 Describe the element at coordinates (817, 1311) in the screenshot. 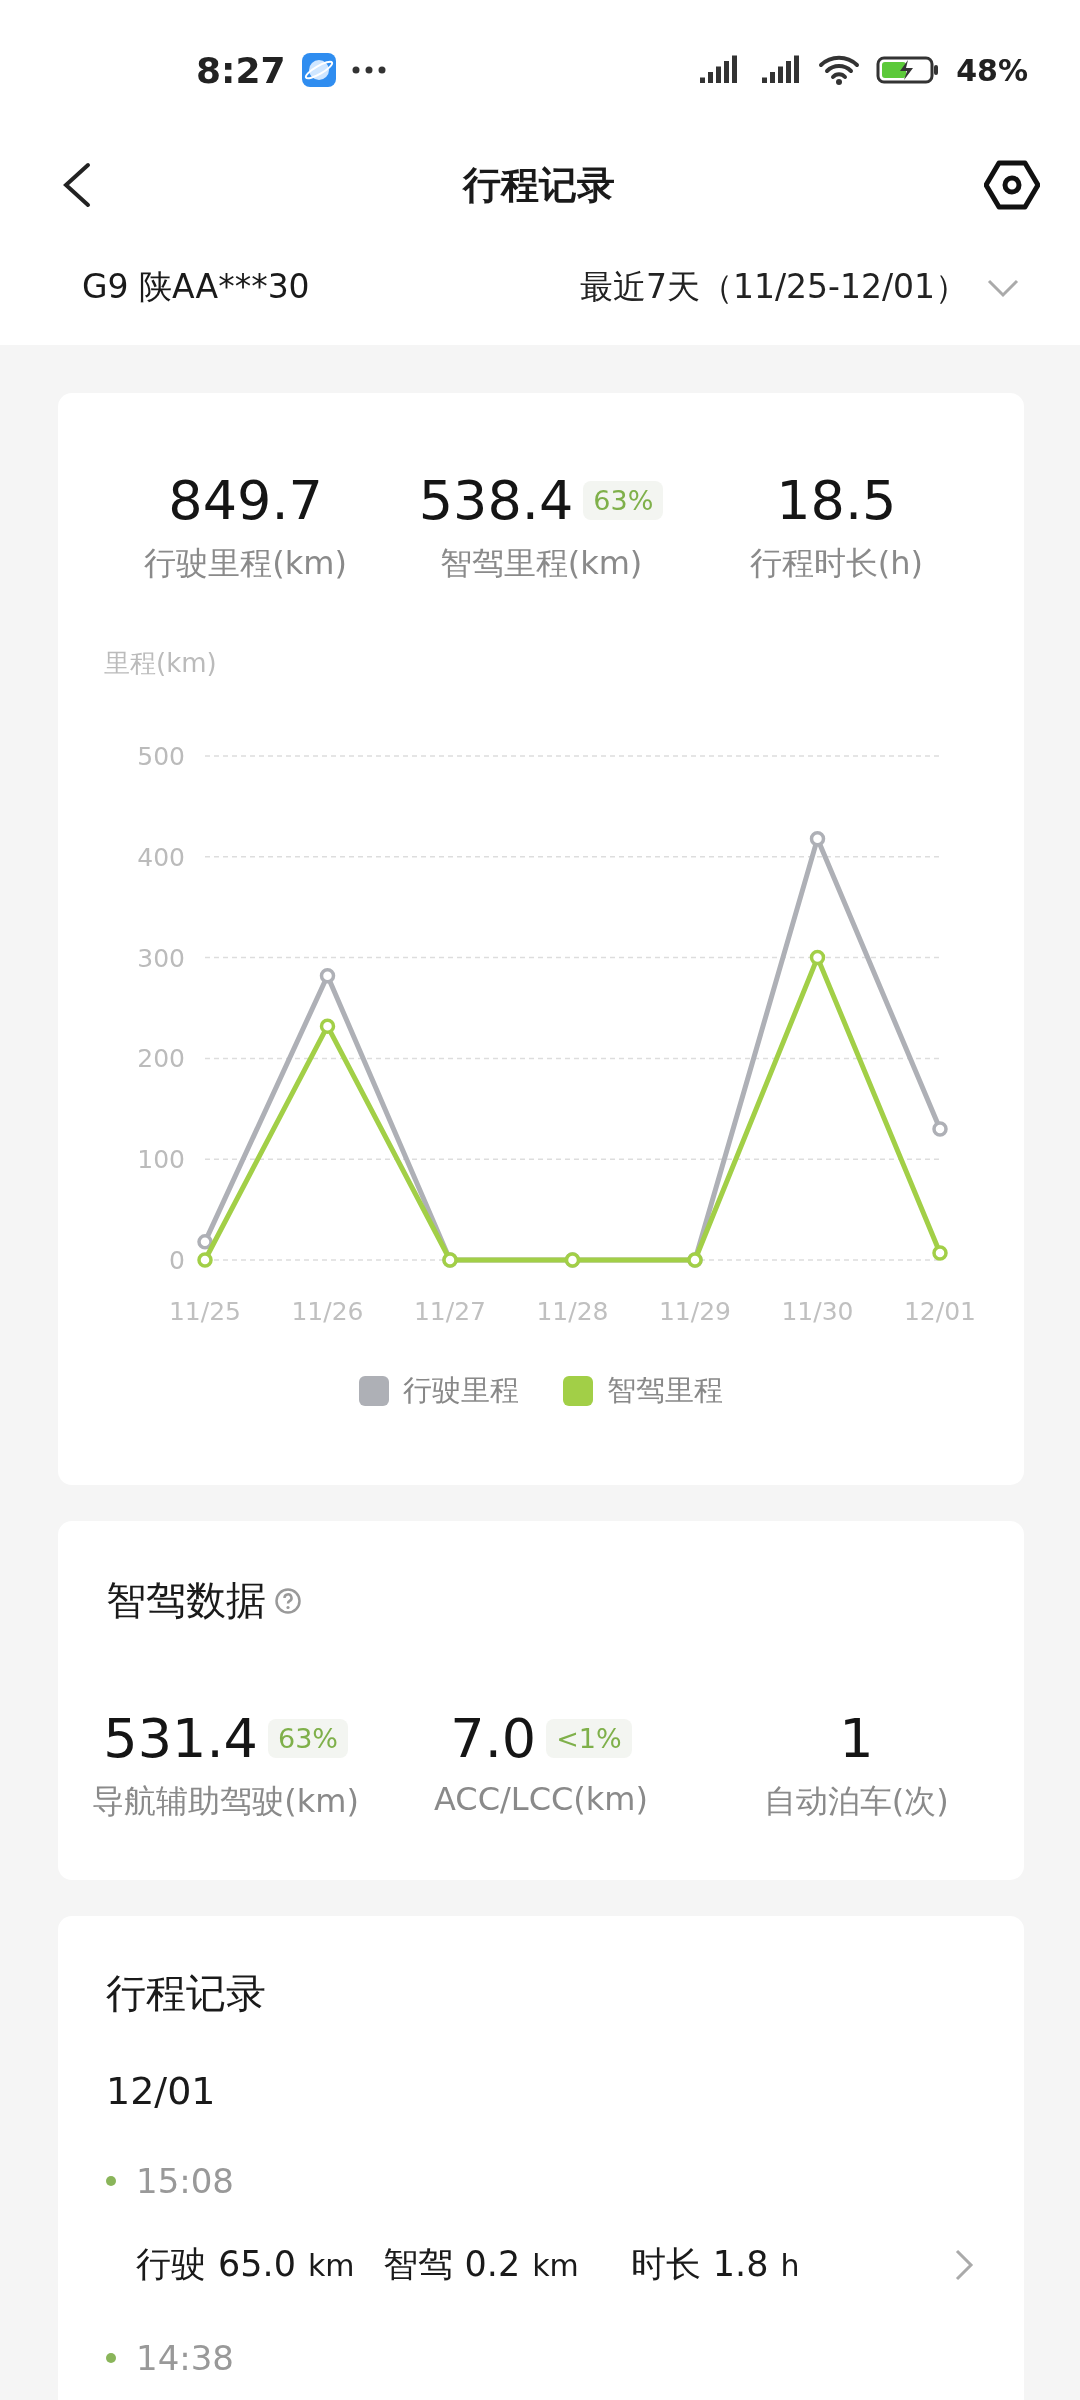

I see `x-tick-label: 11/30` at that location.